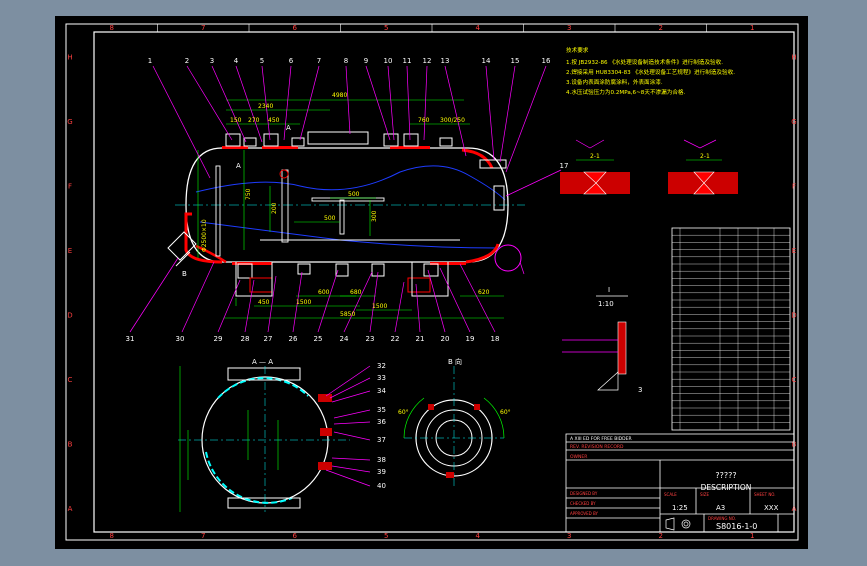 The image size is (867, 566). Describe the element at coordinates (70, 251) in the screenshot. I see `zone-row-label-left: E` at that location.